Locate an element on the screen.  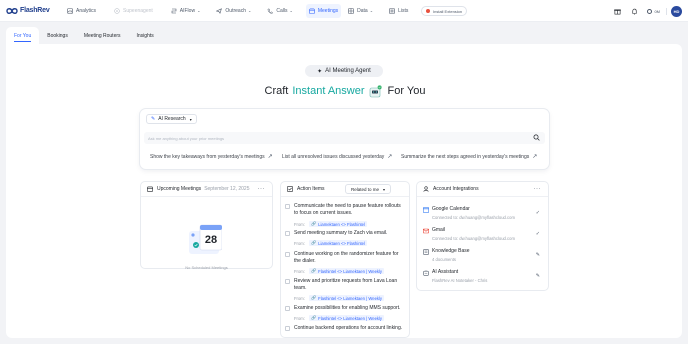
checklist-icon is located at coordinates (290, 189).